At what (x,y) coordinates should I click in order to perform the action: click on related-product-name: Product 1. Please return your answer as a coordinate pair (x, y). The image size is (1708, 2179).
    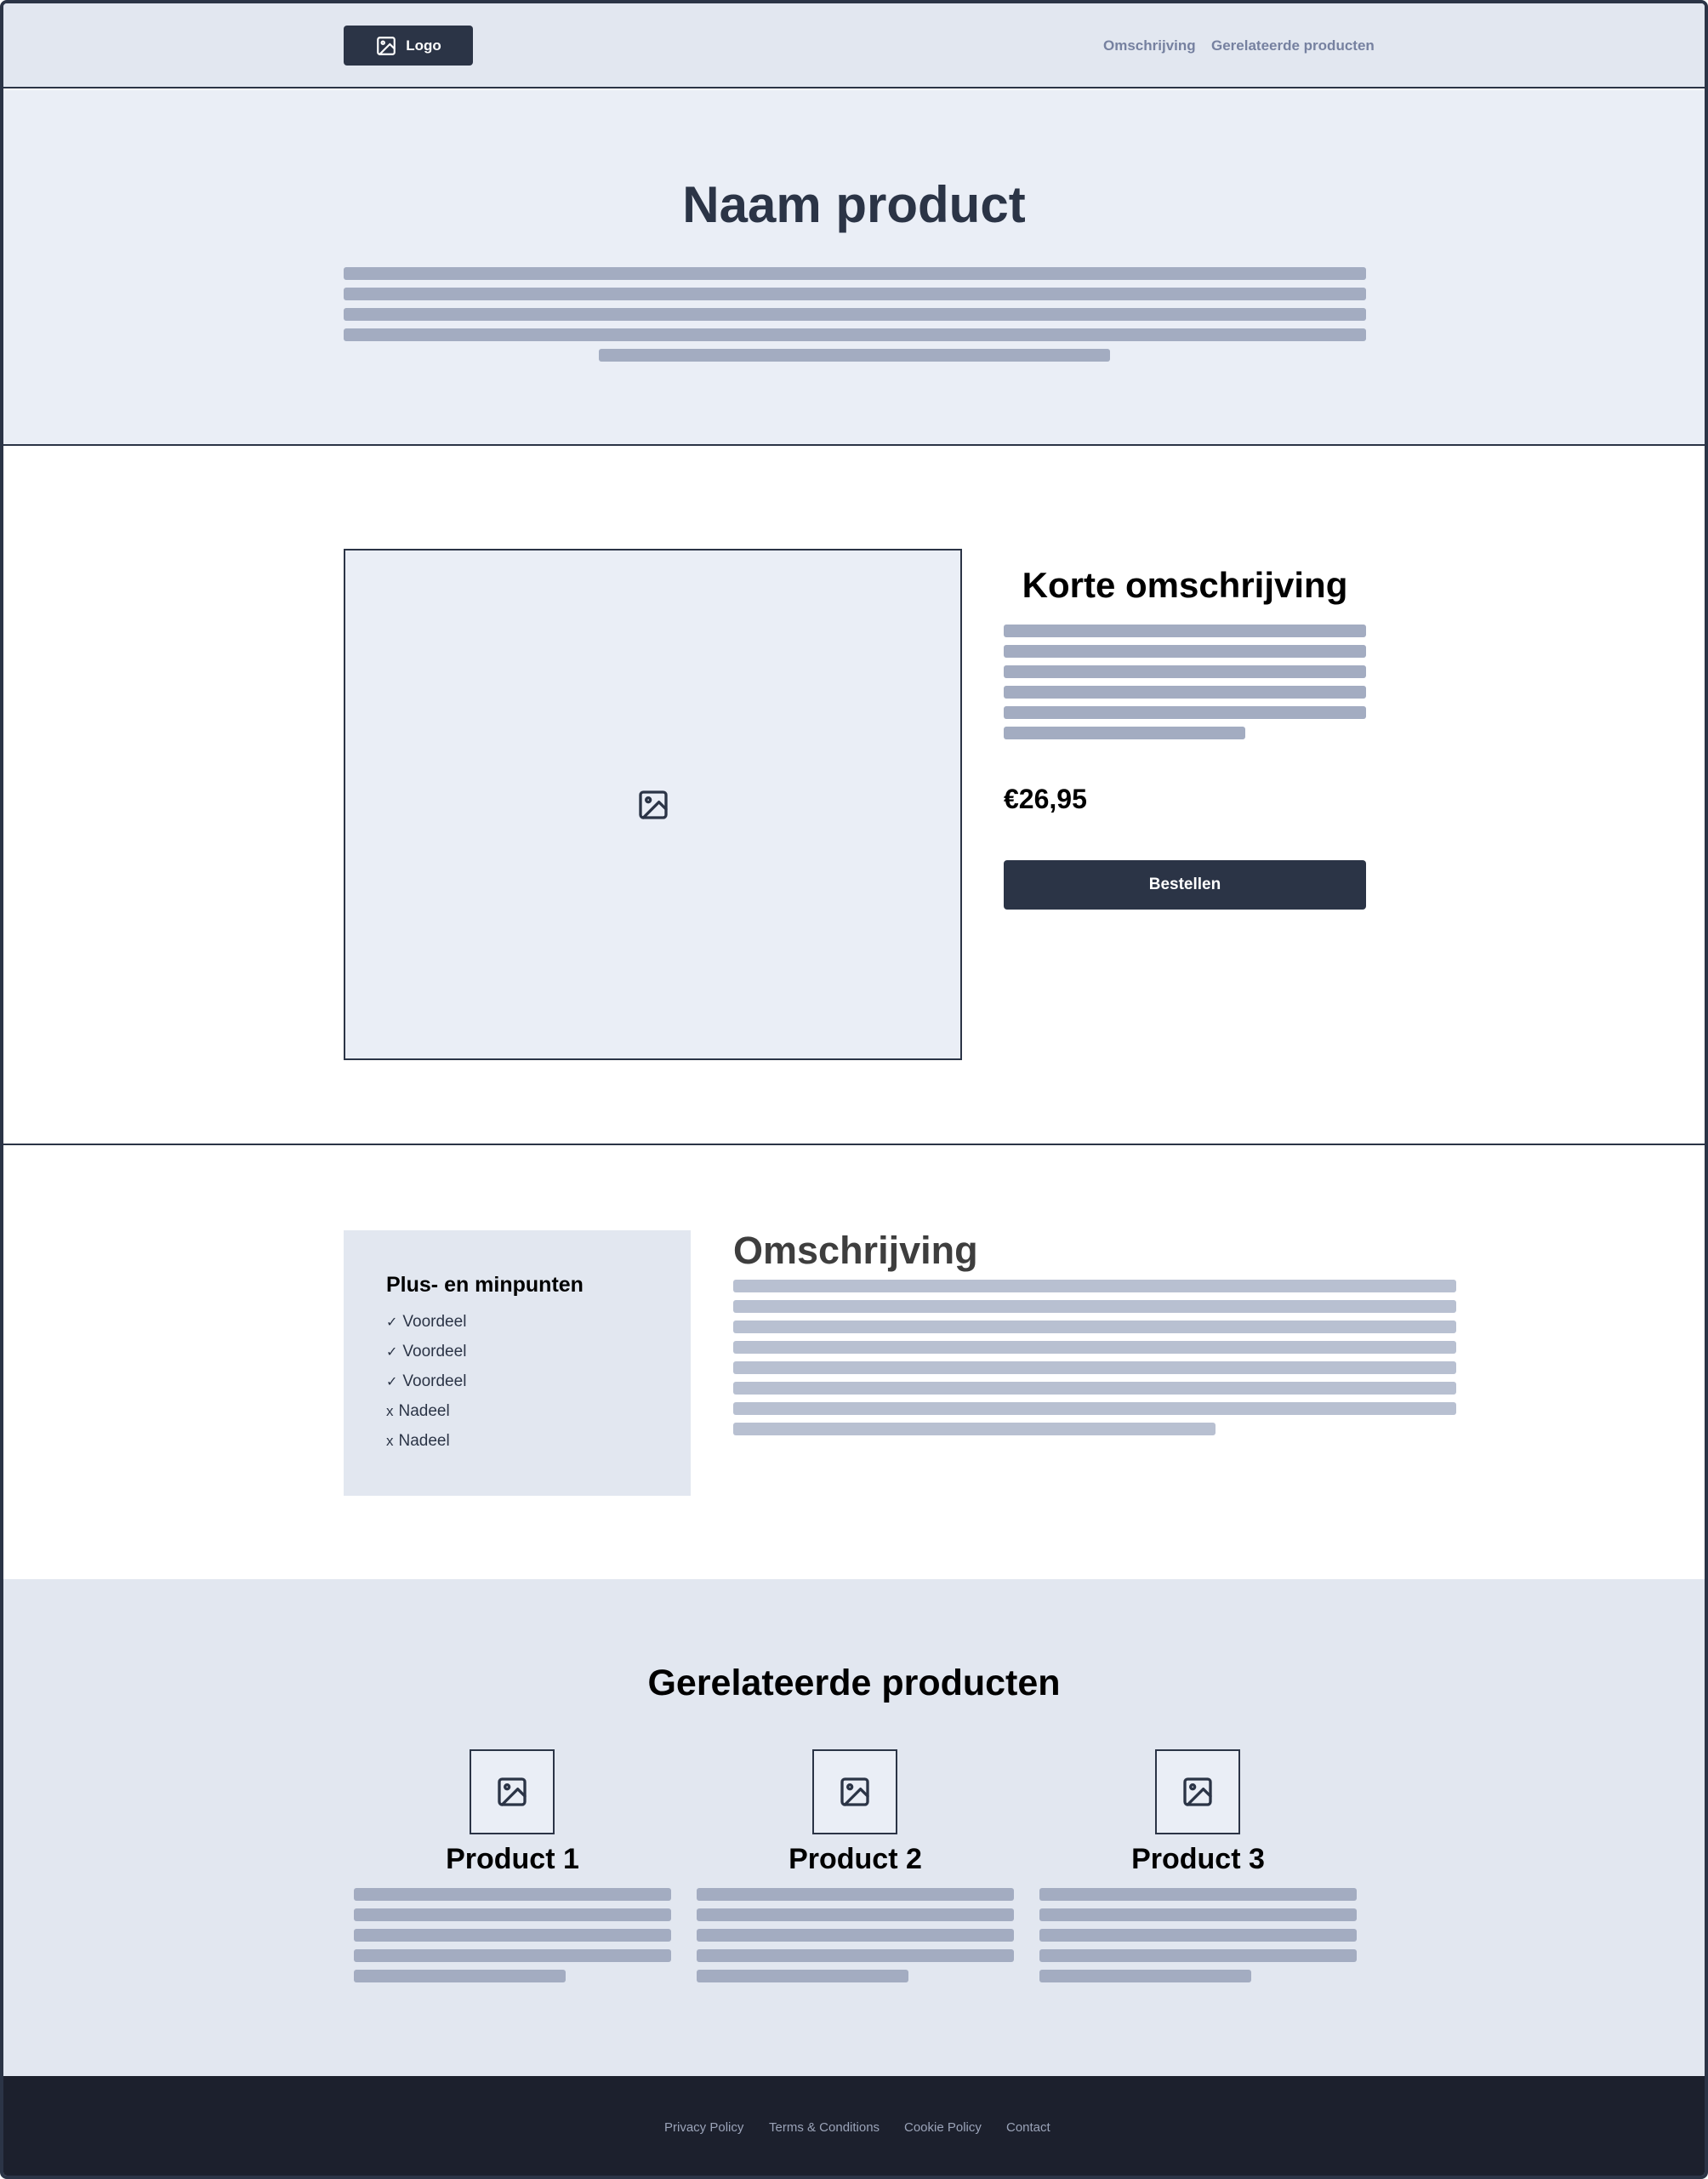
    Looking at the image, I should click on (512, 1859).